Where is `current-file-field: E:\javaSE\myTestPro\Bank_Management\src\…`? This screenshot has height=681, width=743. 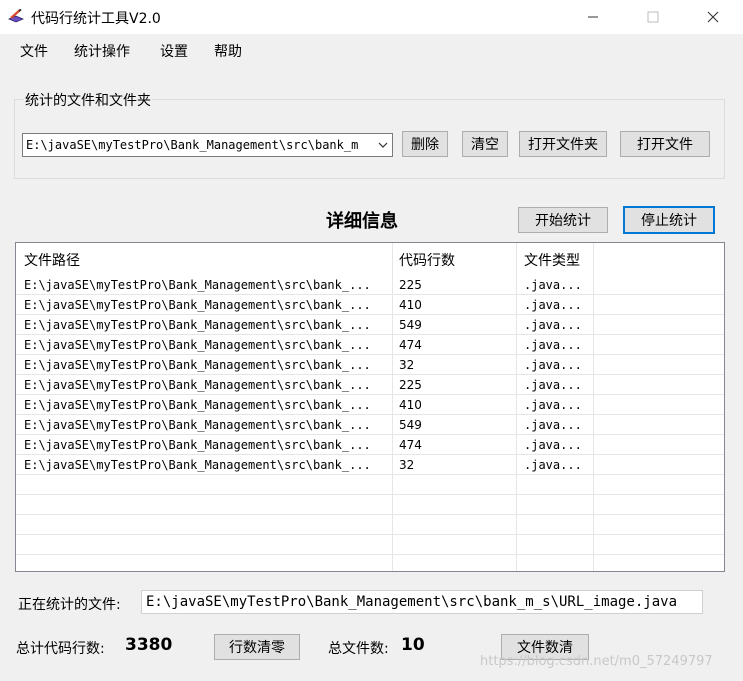
current-file-field: E:\javaSE\myTestPro\Bank_Management\src\… is located at coordinates (422, 602).